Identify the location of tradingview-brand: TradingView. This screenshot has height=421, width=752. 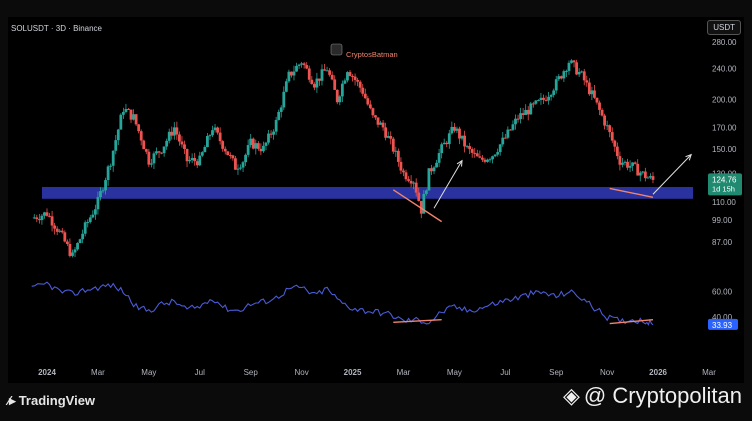
(57, 400).